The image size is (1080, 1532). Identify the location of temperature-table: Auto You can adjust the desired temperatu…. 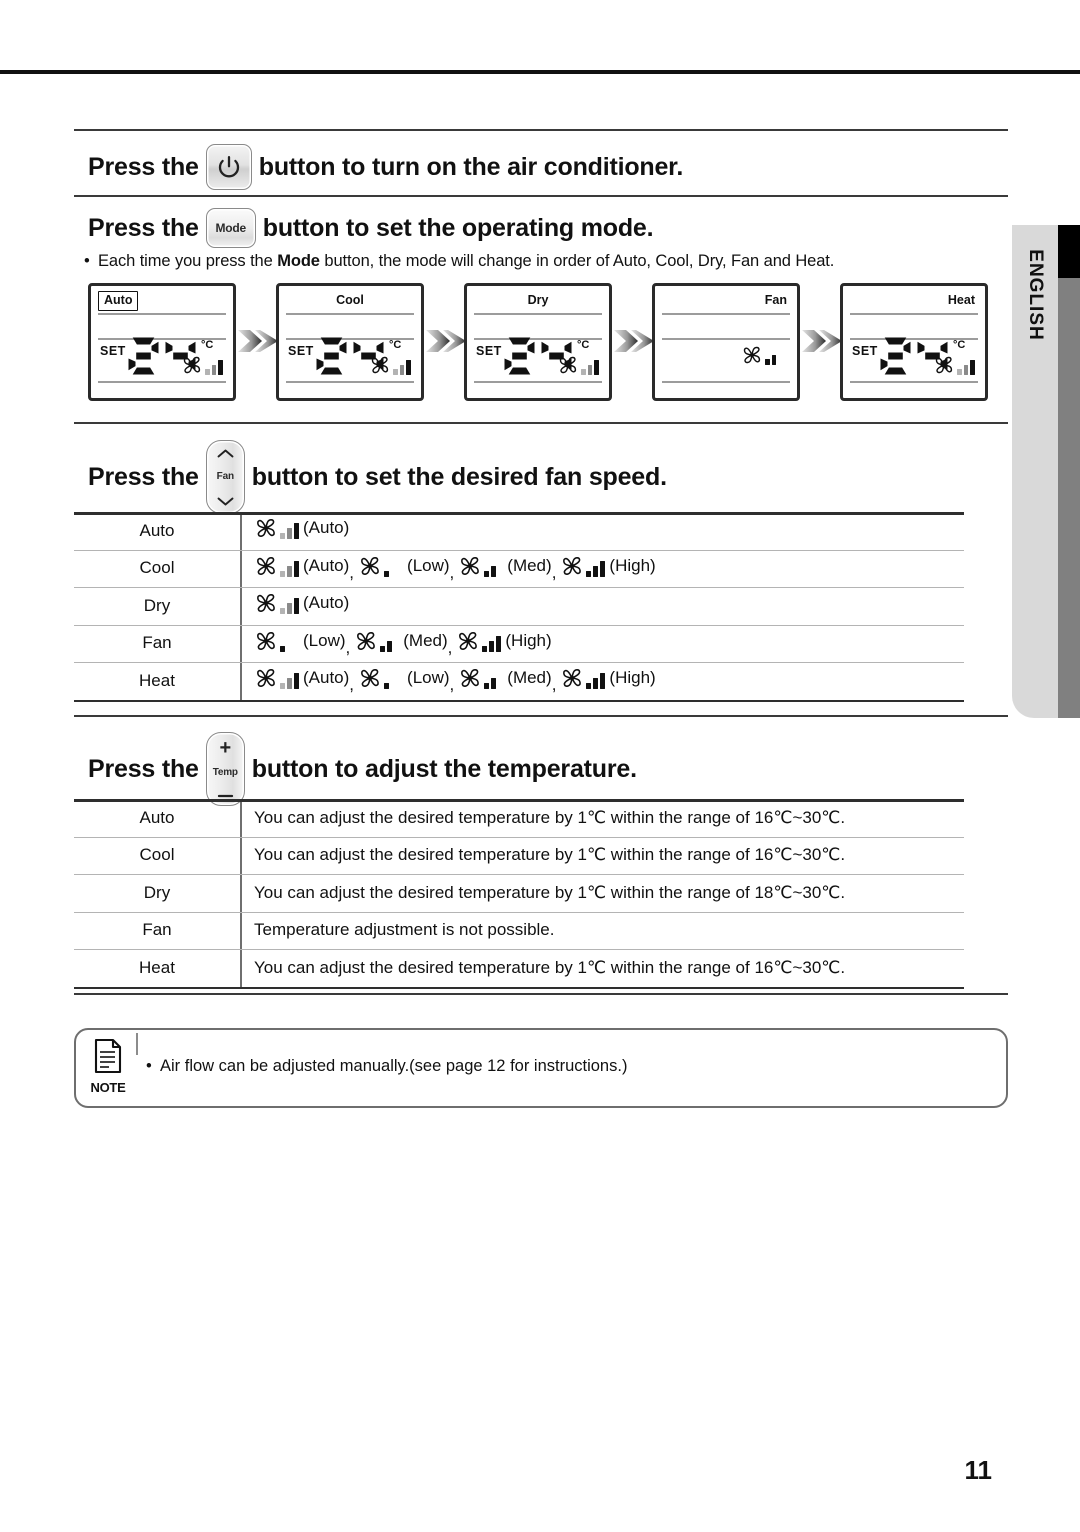
(519, 894).